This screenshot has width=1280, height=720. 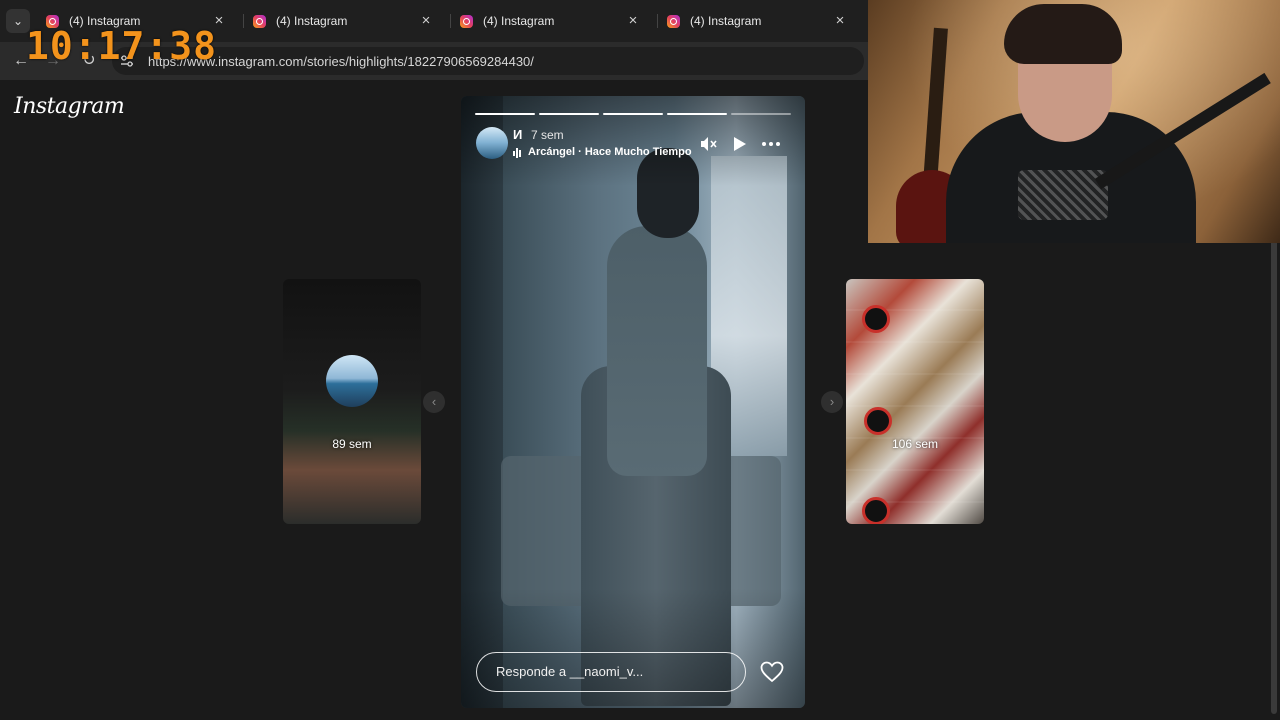 What do you see at coordinates (517, 134) in the screenshot?
I see `story-username: И` at bounding box center [517, 134].